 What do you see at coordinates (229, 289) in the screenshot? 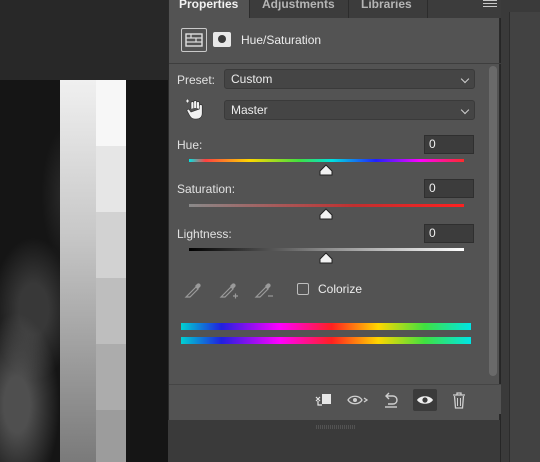
I see `eyedropper-add-icon` at bounding box center [229, 289].